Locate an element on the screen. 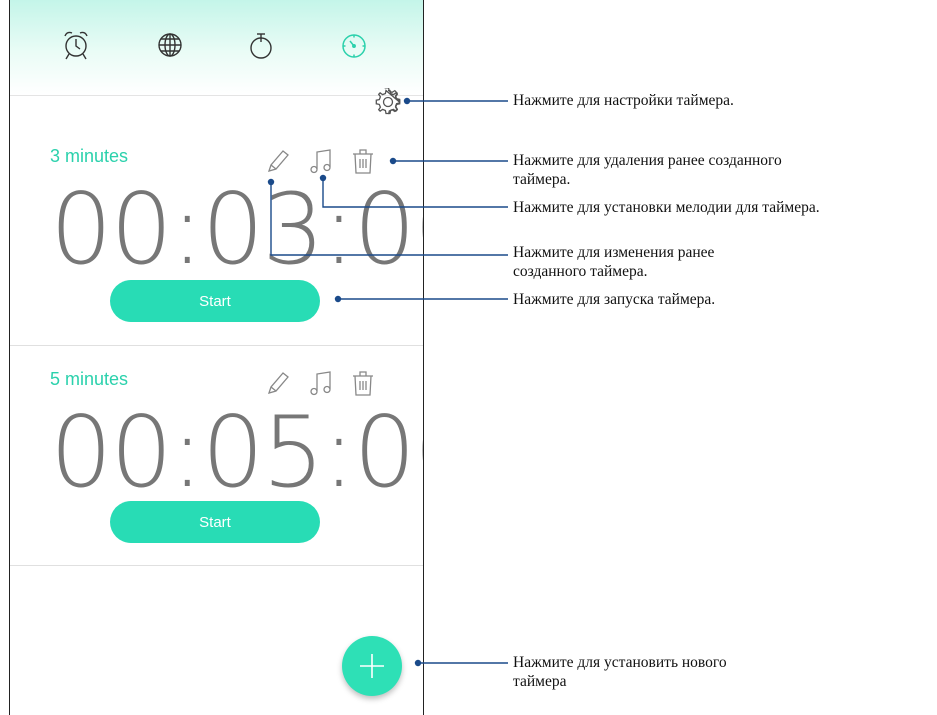  timer-icon is located at coordinates (354, 46).